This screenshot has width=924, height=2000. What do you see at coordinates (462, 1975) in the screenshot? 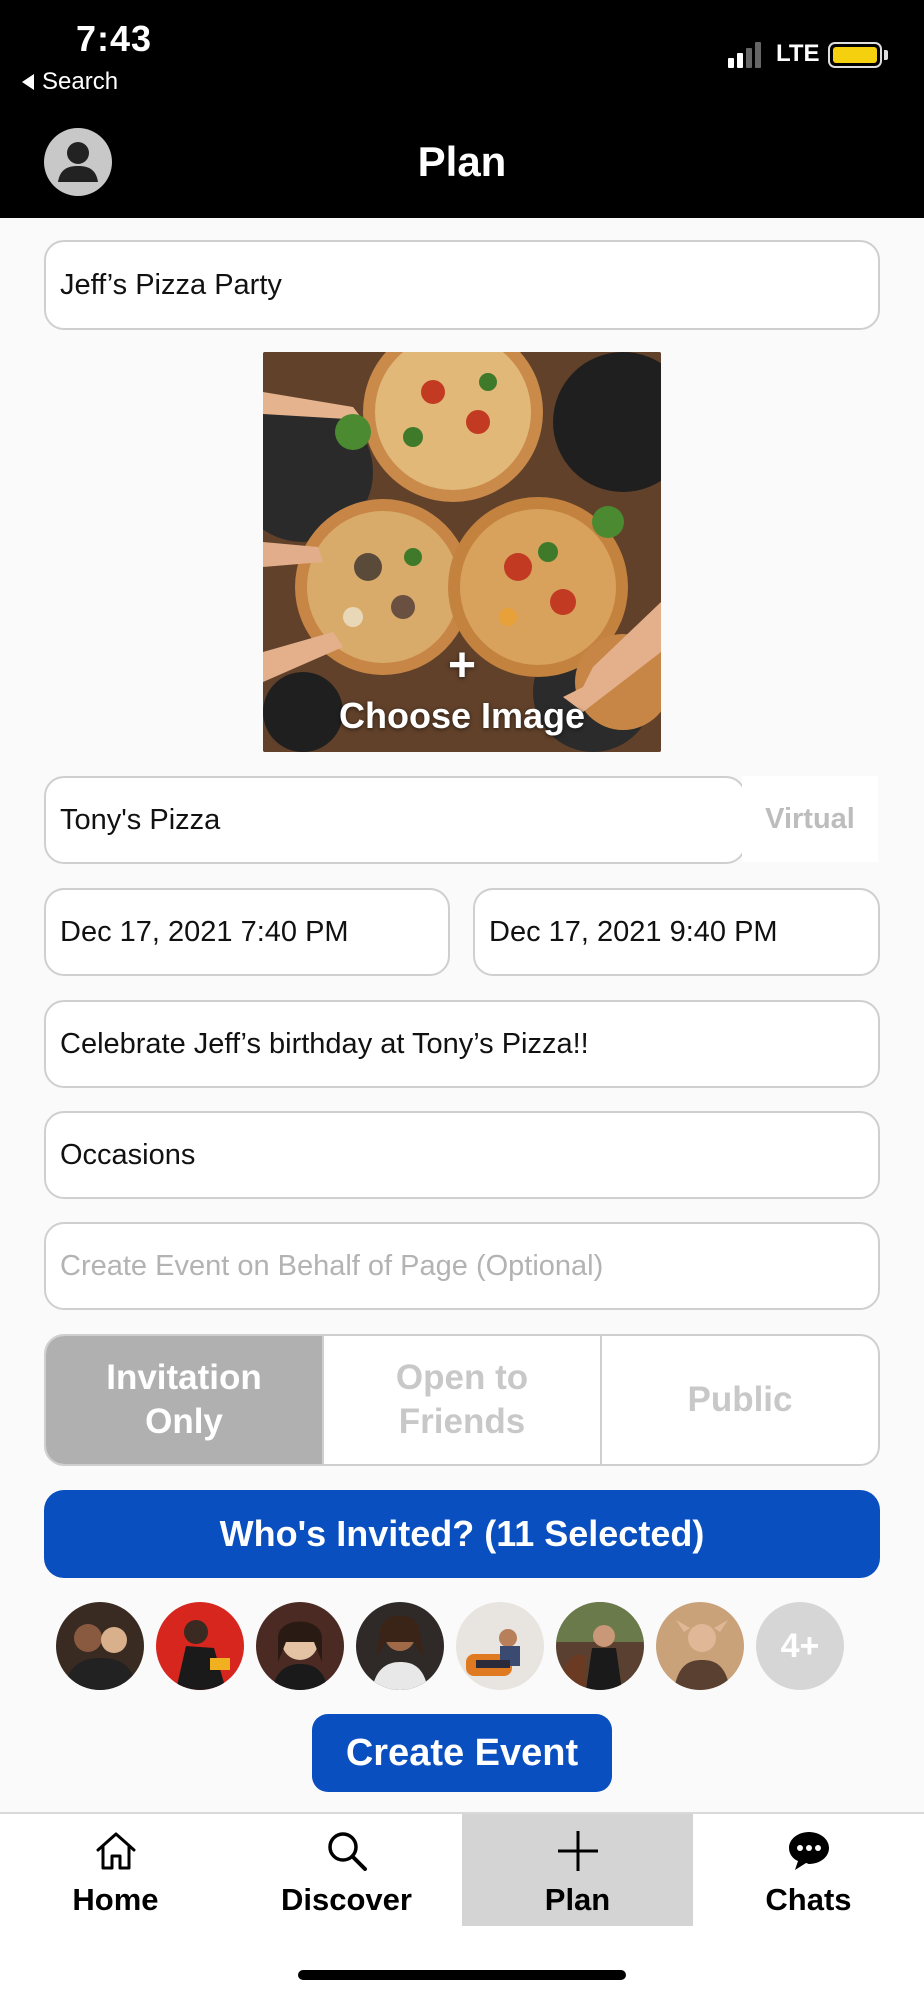
I see `home-indicator` at bounding box center [462, 1975].